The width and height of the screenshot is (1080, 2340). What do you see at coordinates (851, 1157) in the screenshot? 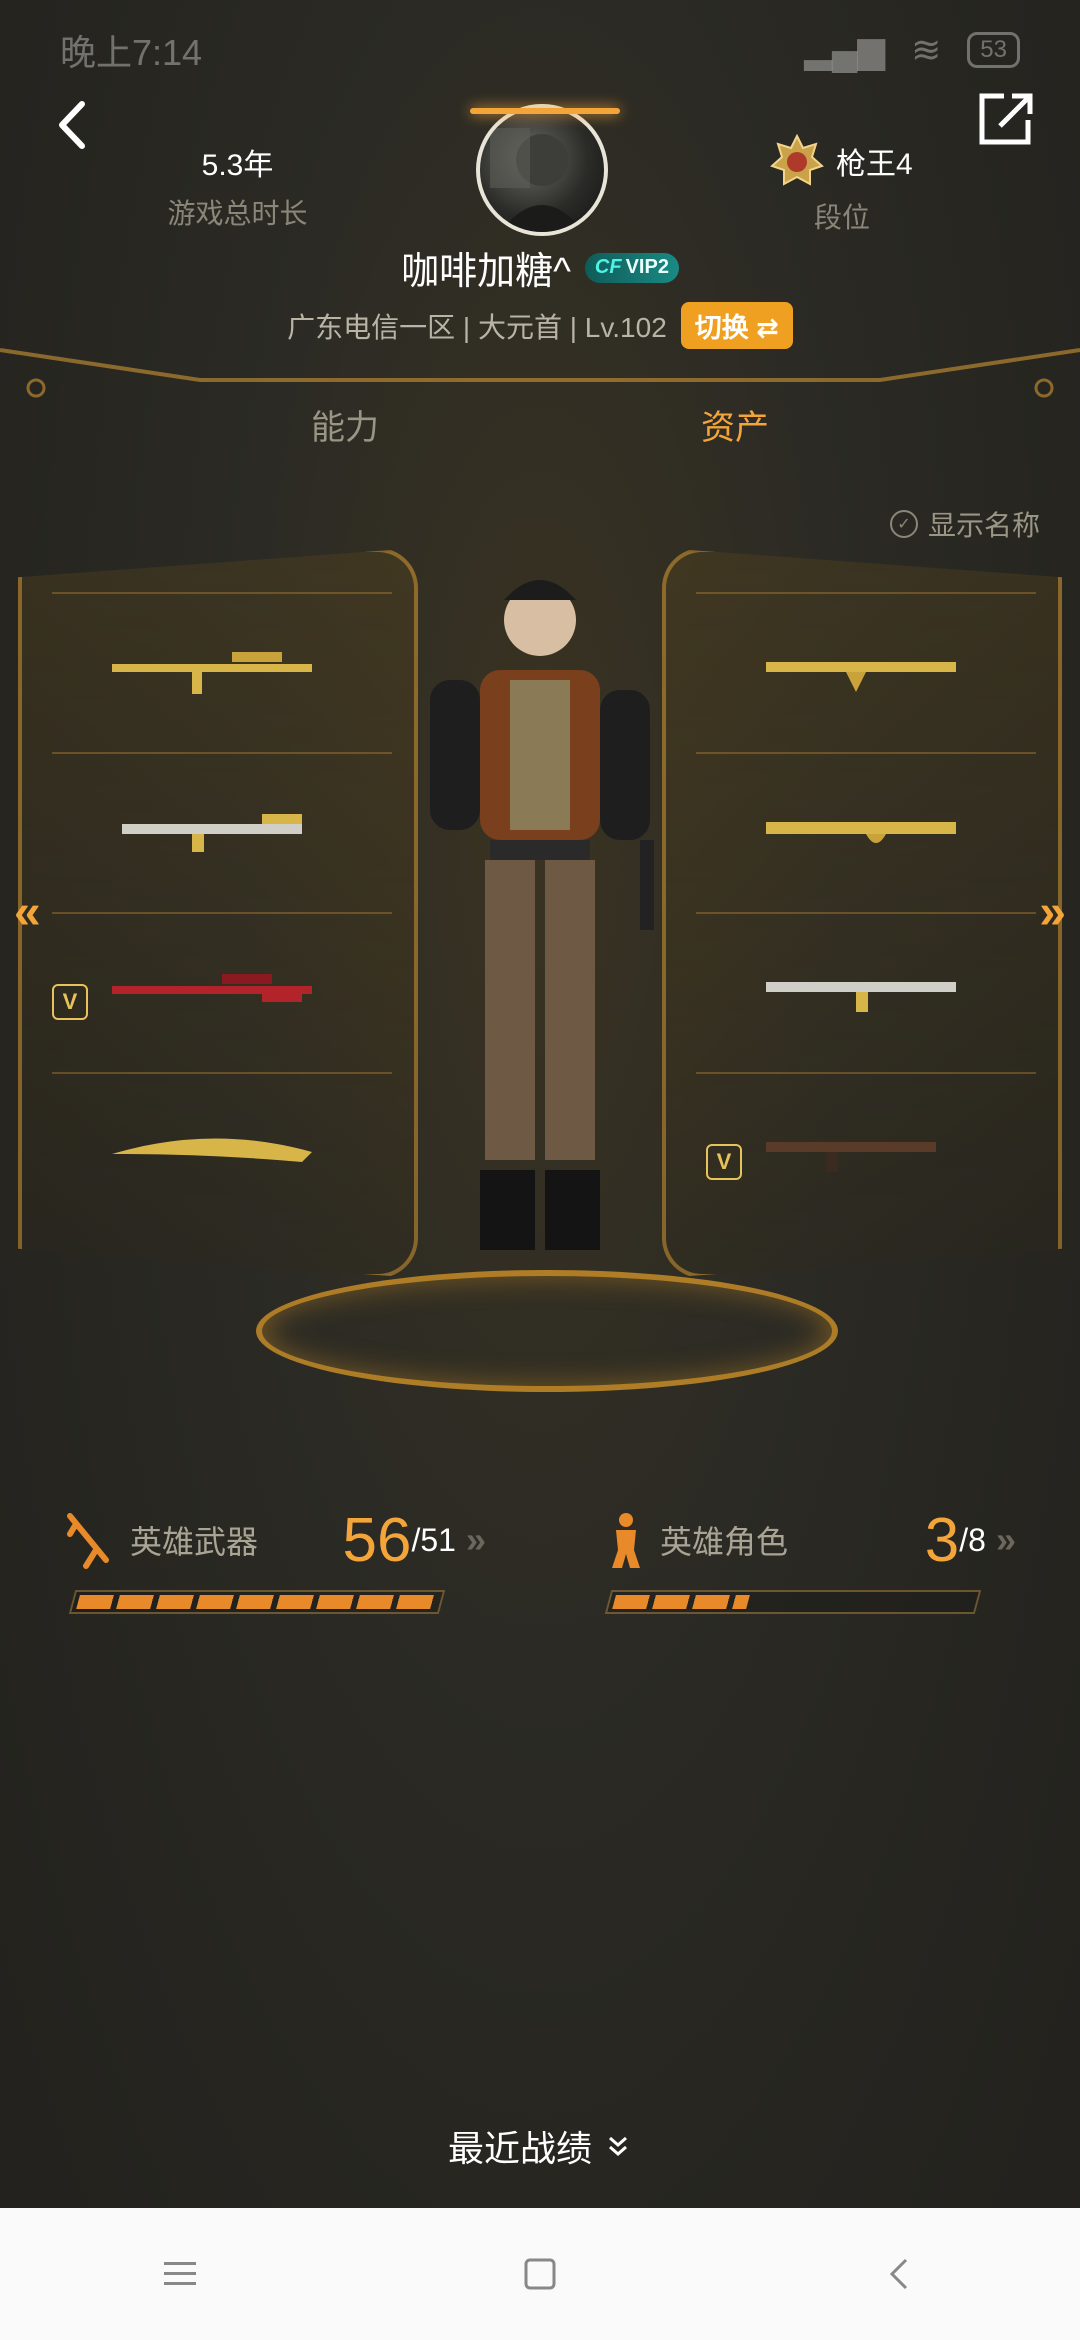
I see `smg-dark-icon` at bounding box center [851, 1157].